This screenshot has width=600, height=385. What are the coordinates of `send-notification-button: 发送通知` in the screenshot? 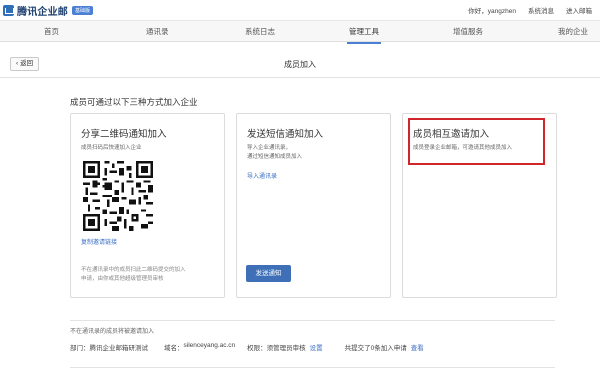 It's located at (268, 273).